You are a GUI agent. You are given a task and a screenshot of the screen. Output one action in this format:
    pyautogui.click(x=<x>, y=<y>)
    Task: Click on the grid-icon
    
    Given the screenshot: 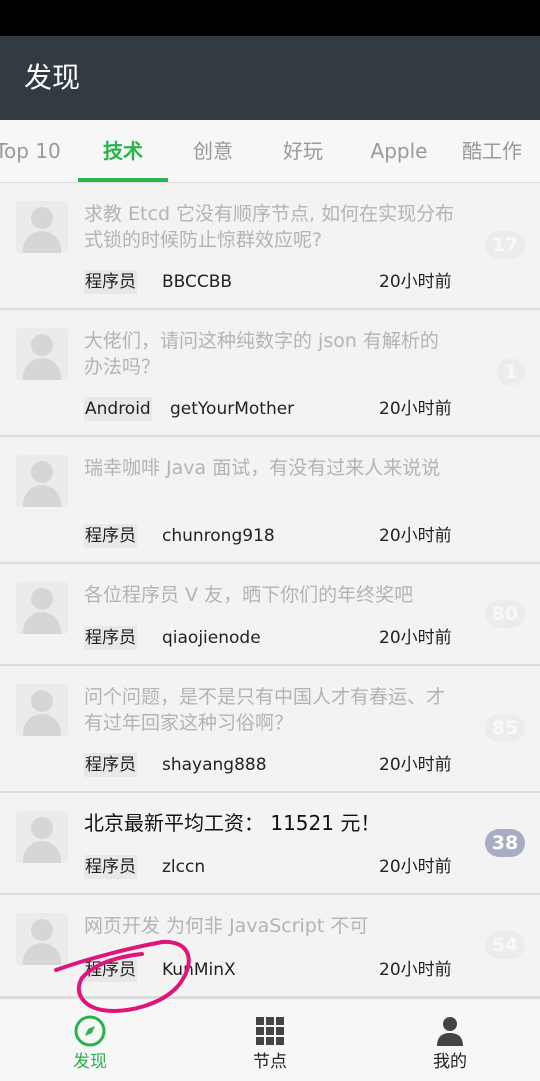 What is the action you would take?
    pyautogui.click(x=270, y=1031)
    